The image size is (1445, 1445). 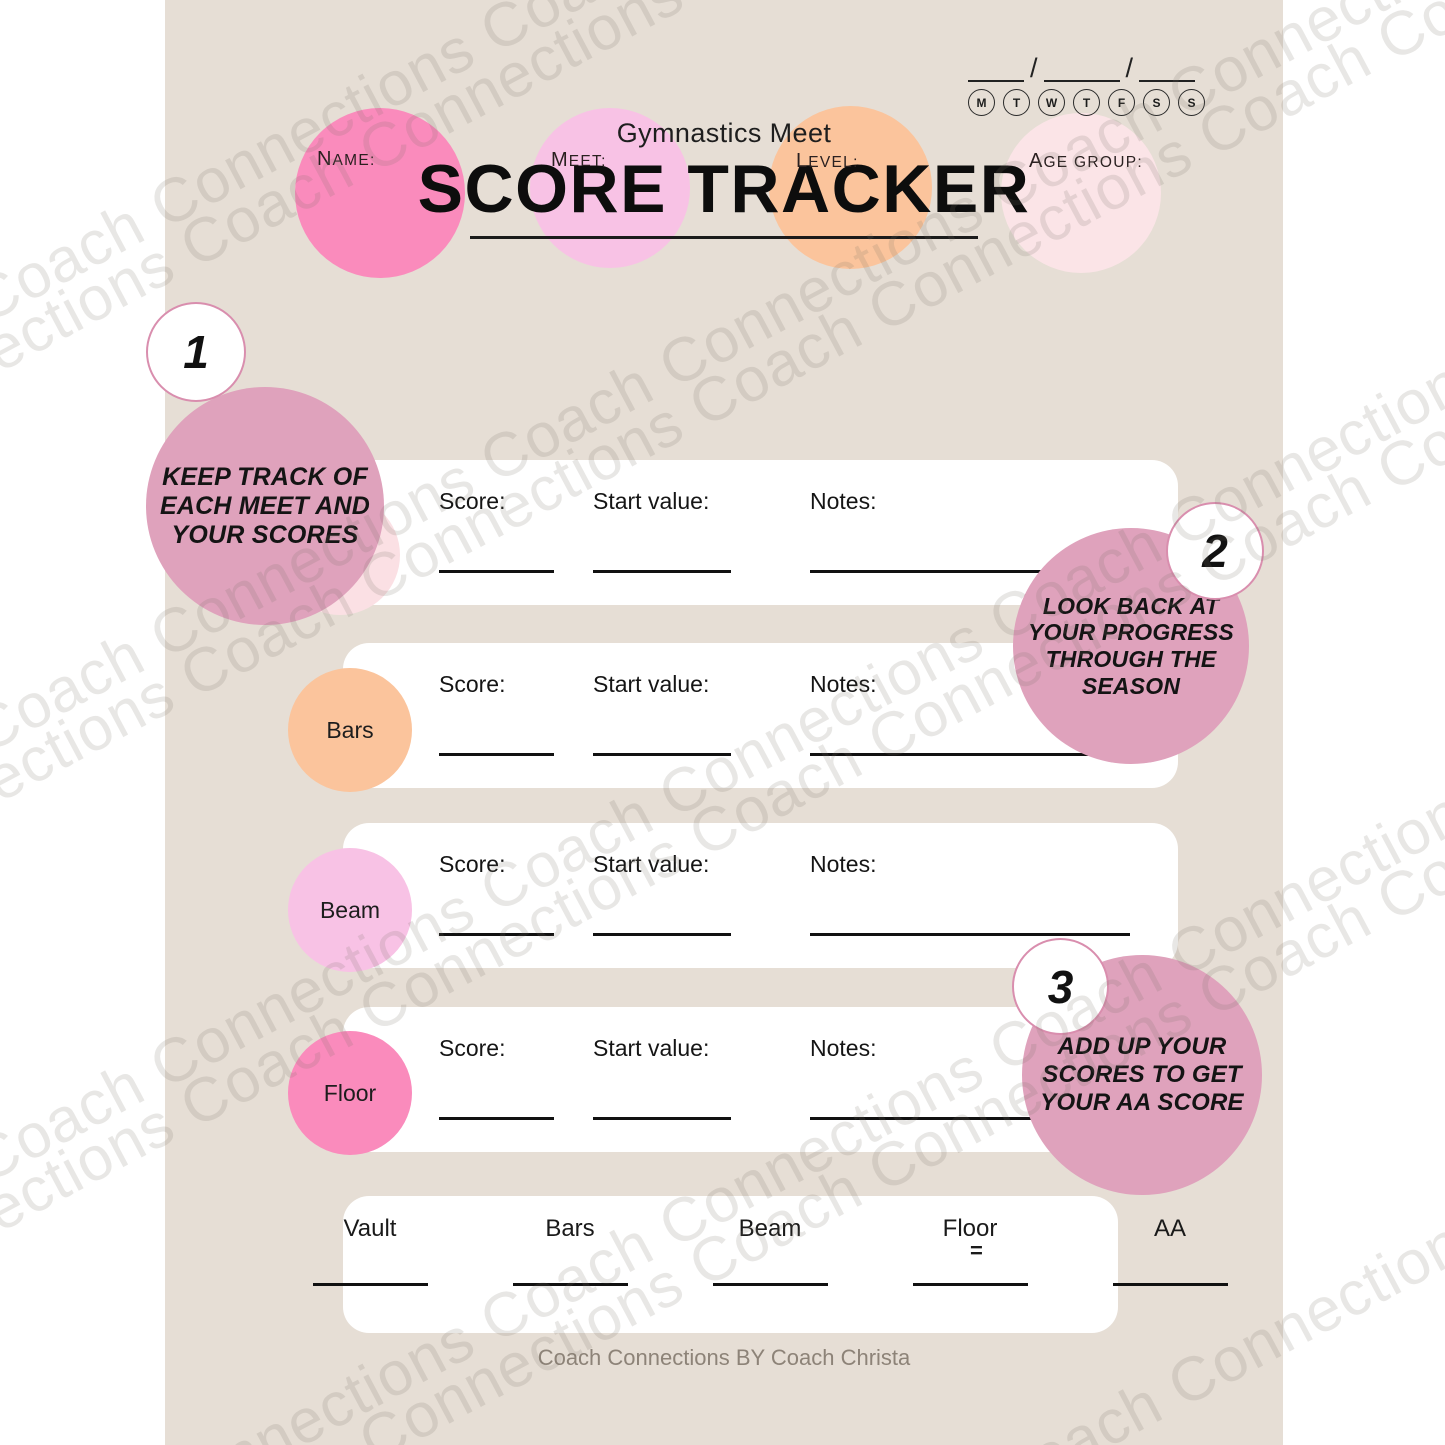 I want to click on field-label-beam-2: Notes:, so click(x=843, y=864).